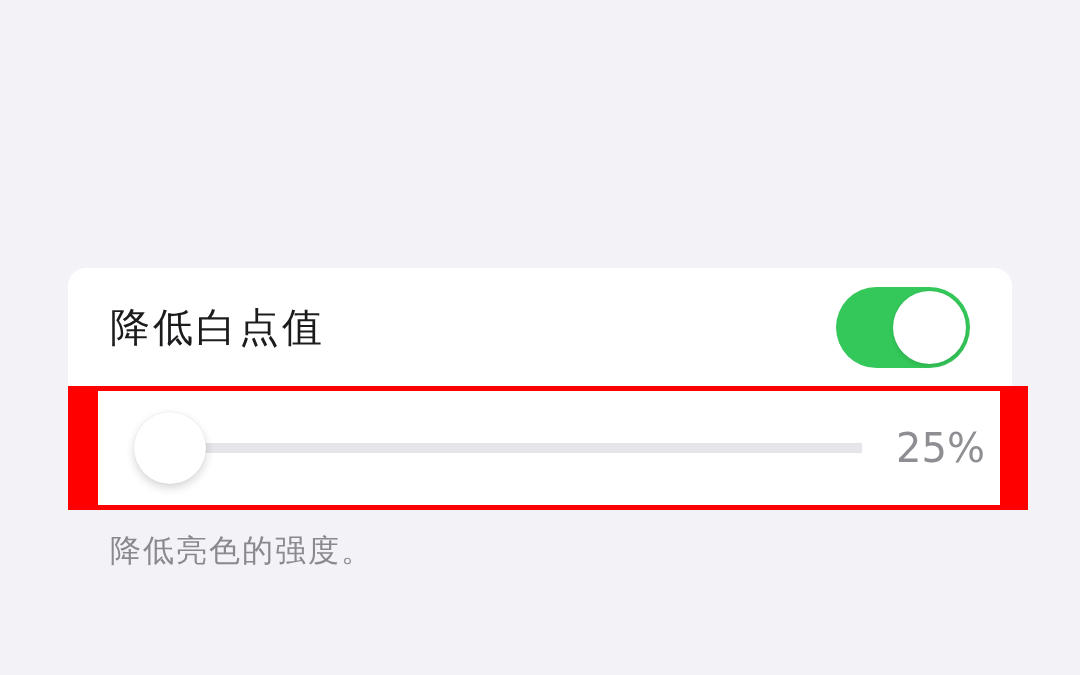  What do you see at coordinates (217, 327) in the screenshot?
I see `setting-label: 降低白点值` at bounding box center [217, 327].